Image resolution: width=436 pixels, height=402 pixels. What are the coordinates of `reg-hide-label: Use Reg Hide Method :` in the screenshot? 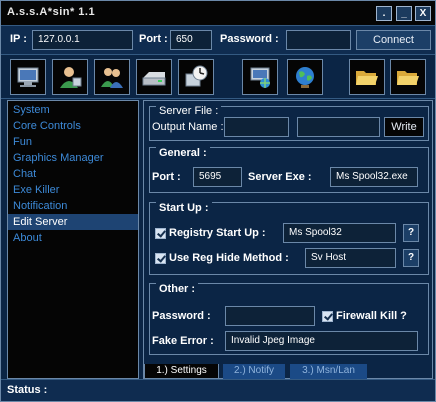 It's located at (229, 258).